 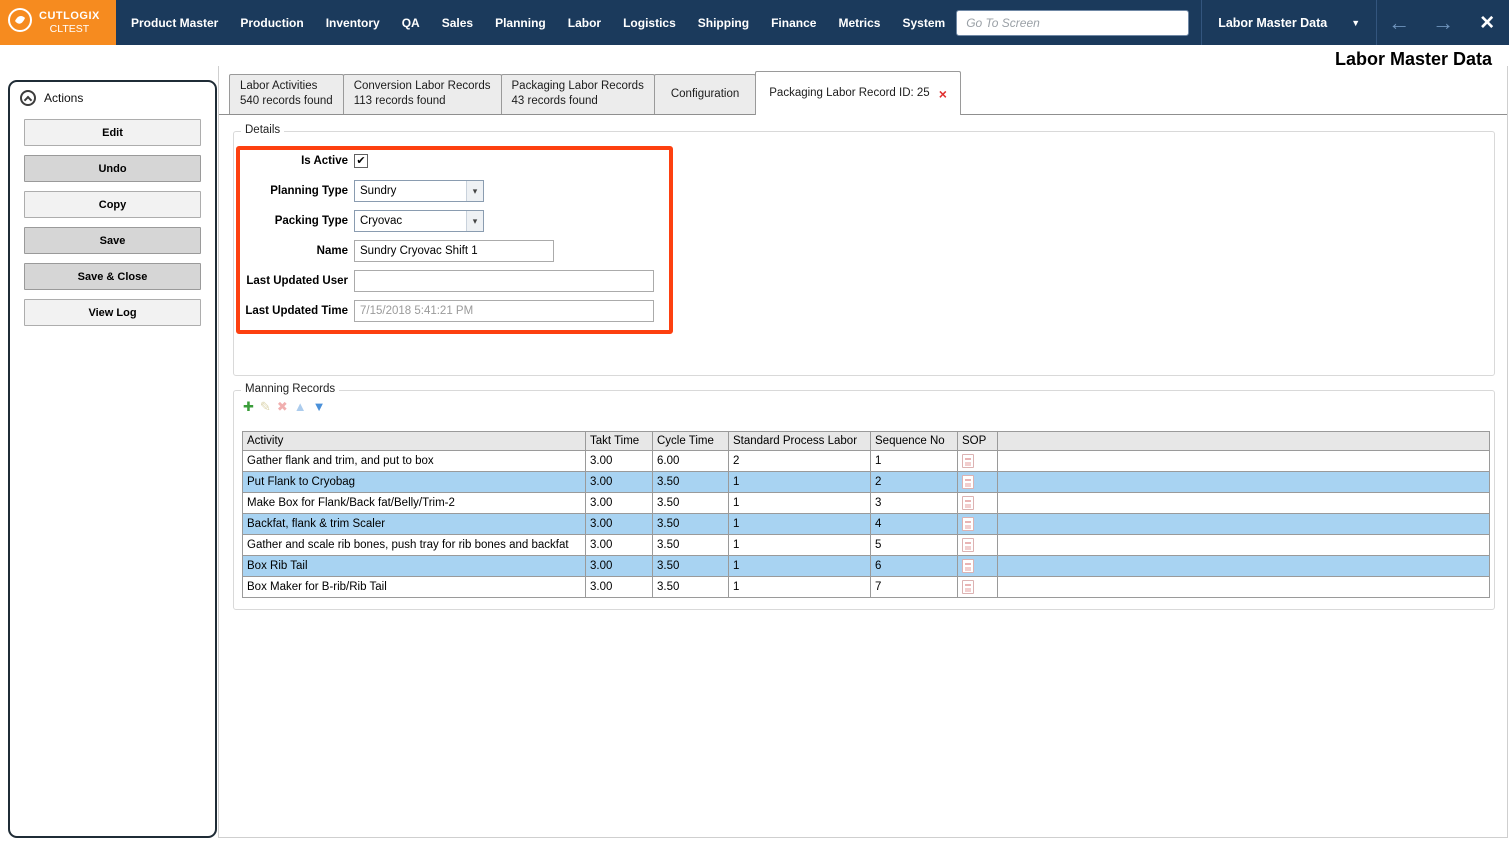 I want to click on menu-item-sales: Sales, so click(x=457, y=22).